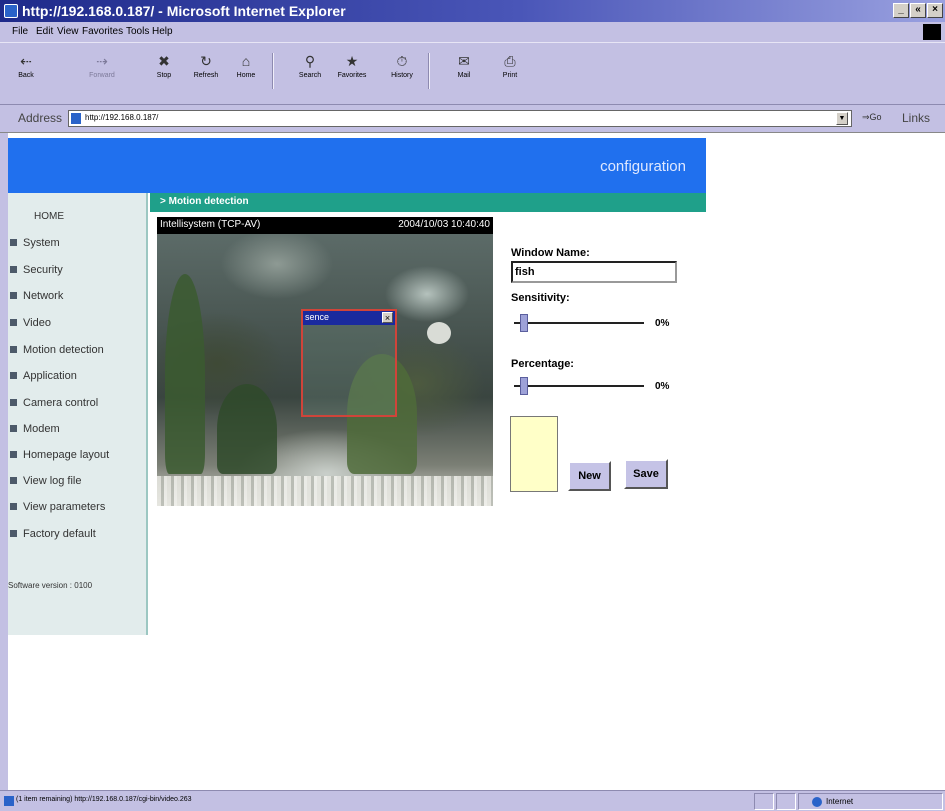  I want to click on slider-track, so click(579, 386).